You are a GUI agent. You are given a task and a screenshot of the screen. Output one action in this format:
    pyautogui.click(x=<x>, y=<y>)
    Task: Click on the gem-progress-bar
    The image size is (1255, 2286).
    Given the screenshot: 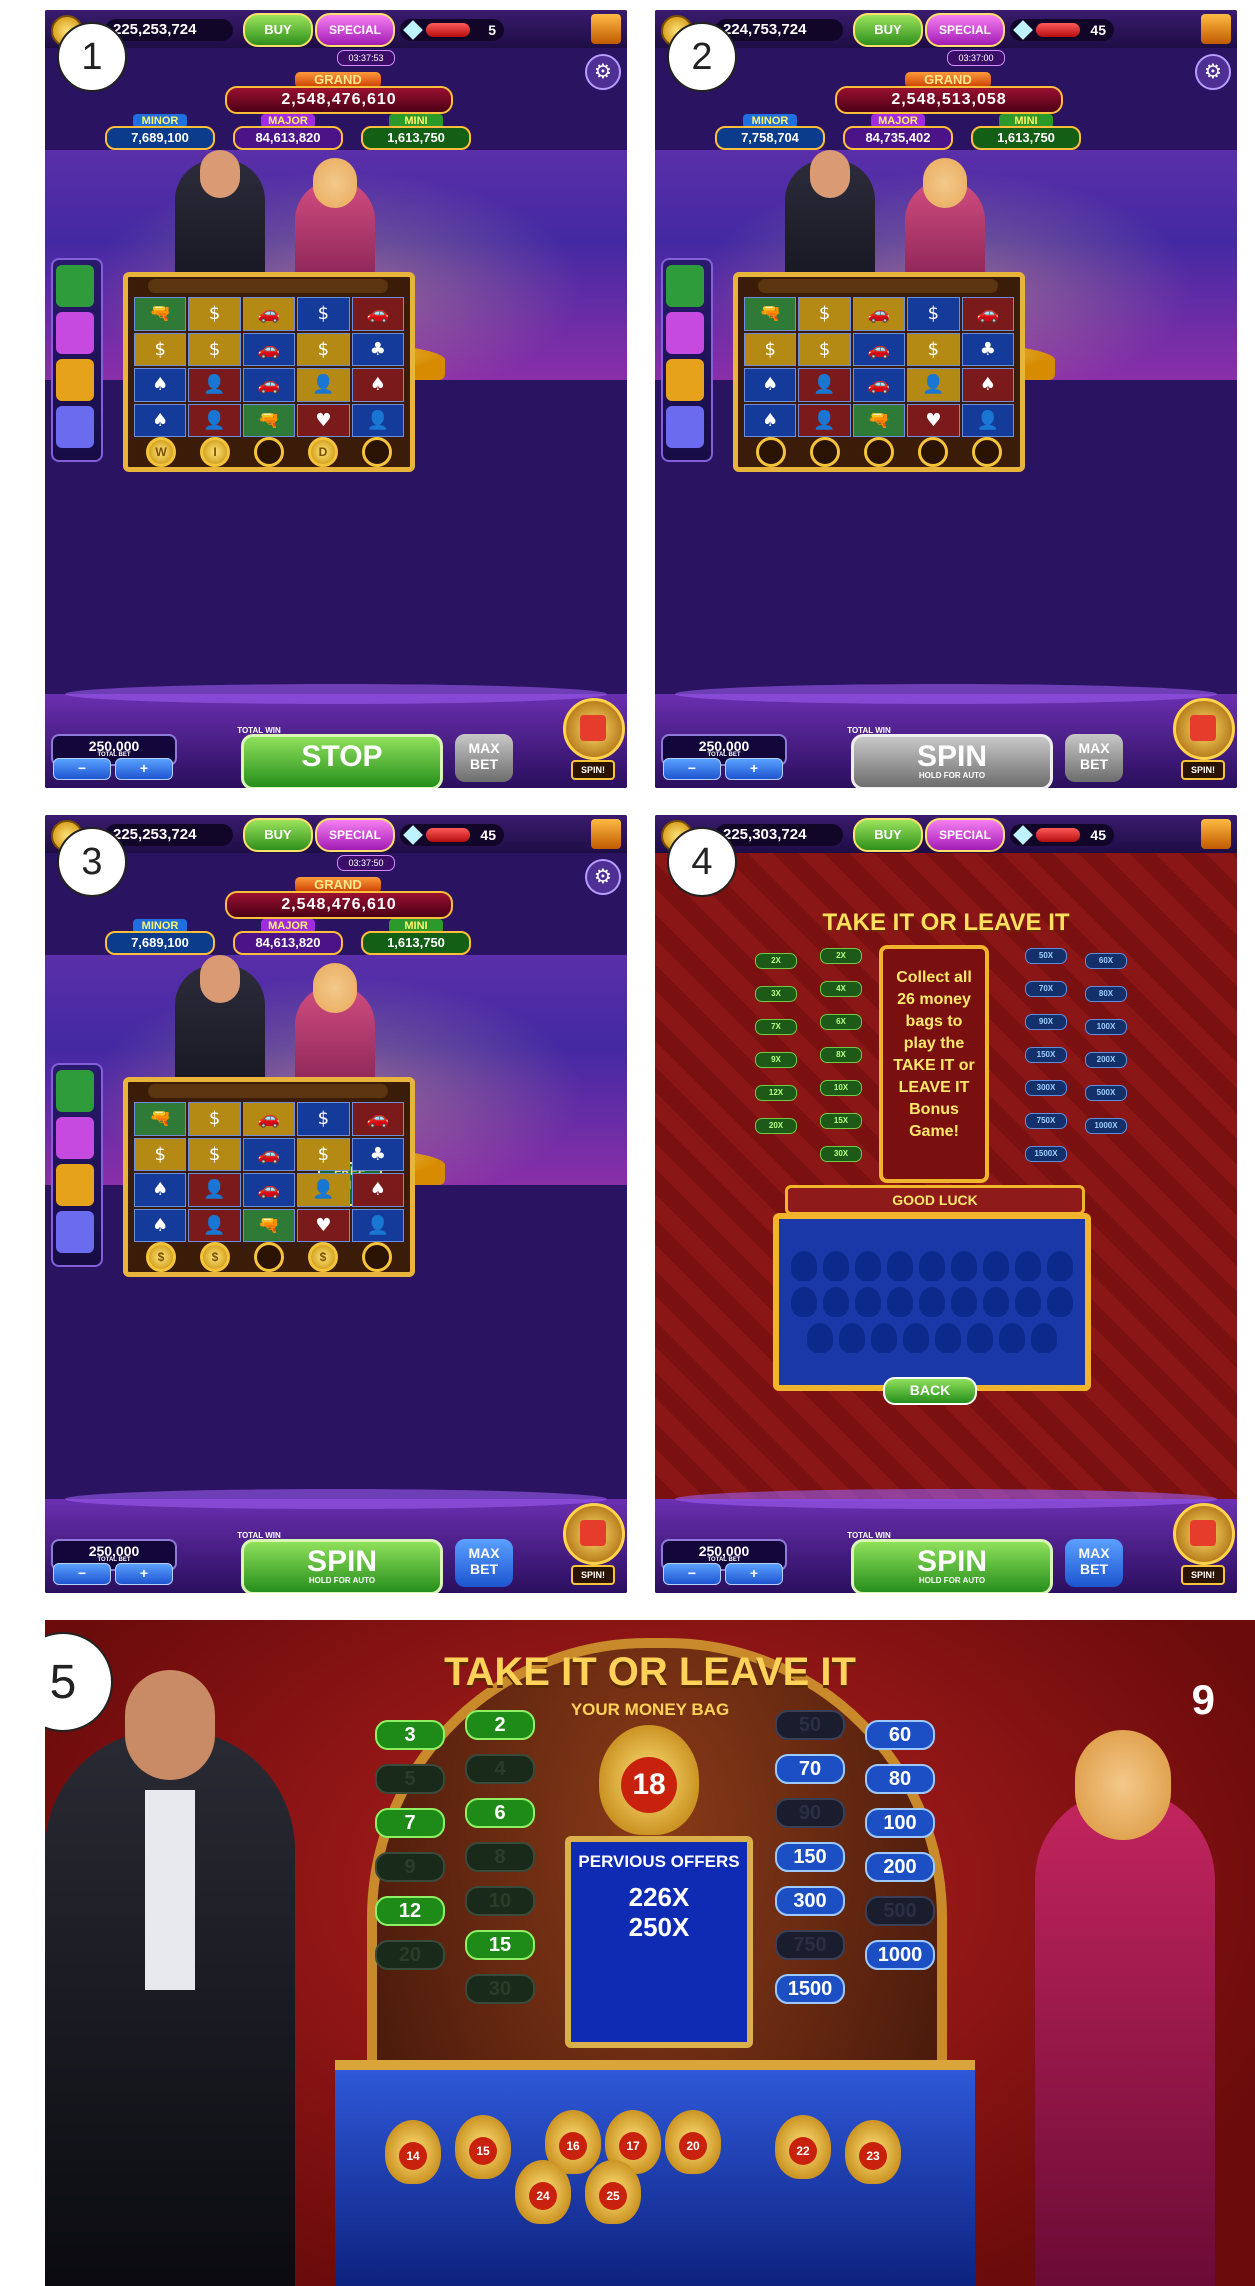 What is the action you would take?
    pyautogui.click(x=1058, y=30)
    